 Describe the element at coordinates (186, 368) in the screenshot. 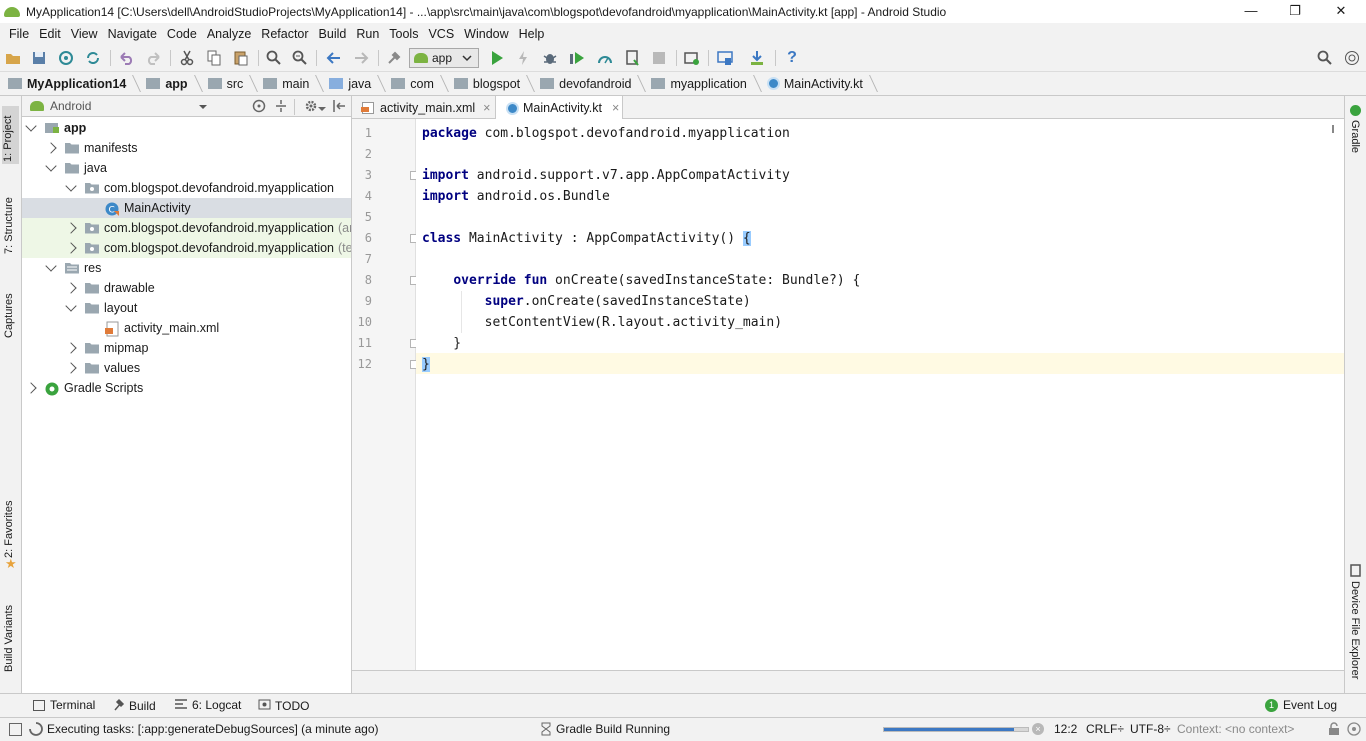

I see `tree-item: values` at that location.